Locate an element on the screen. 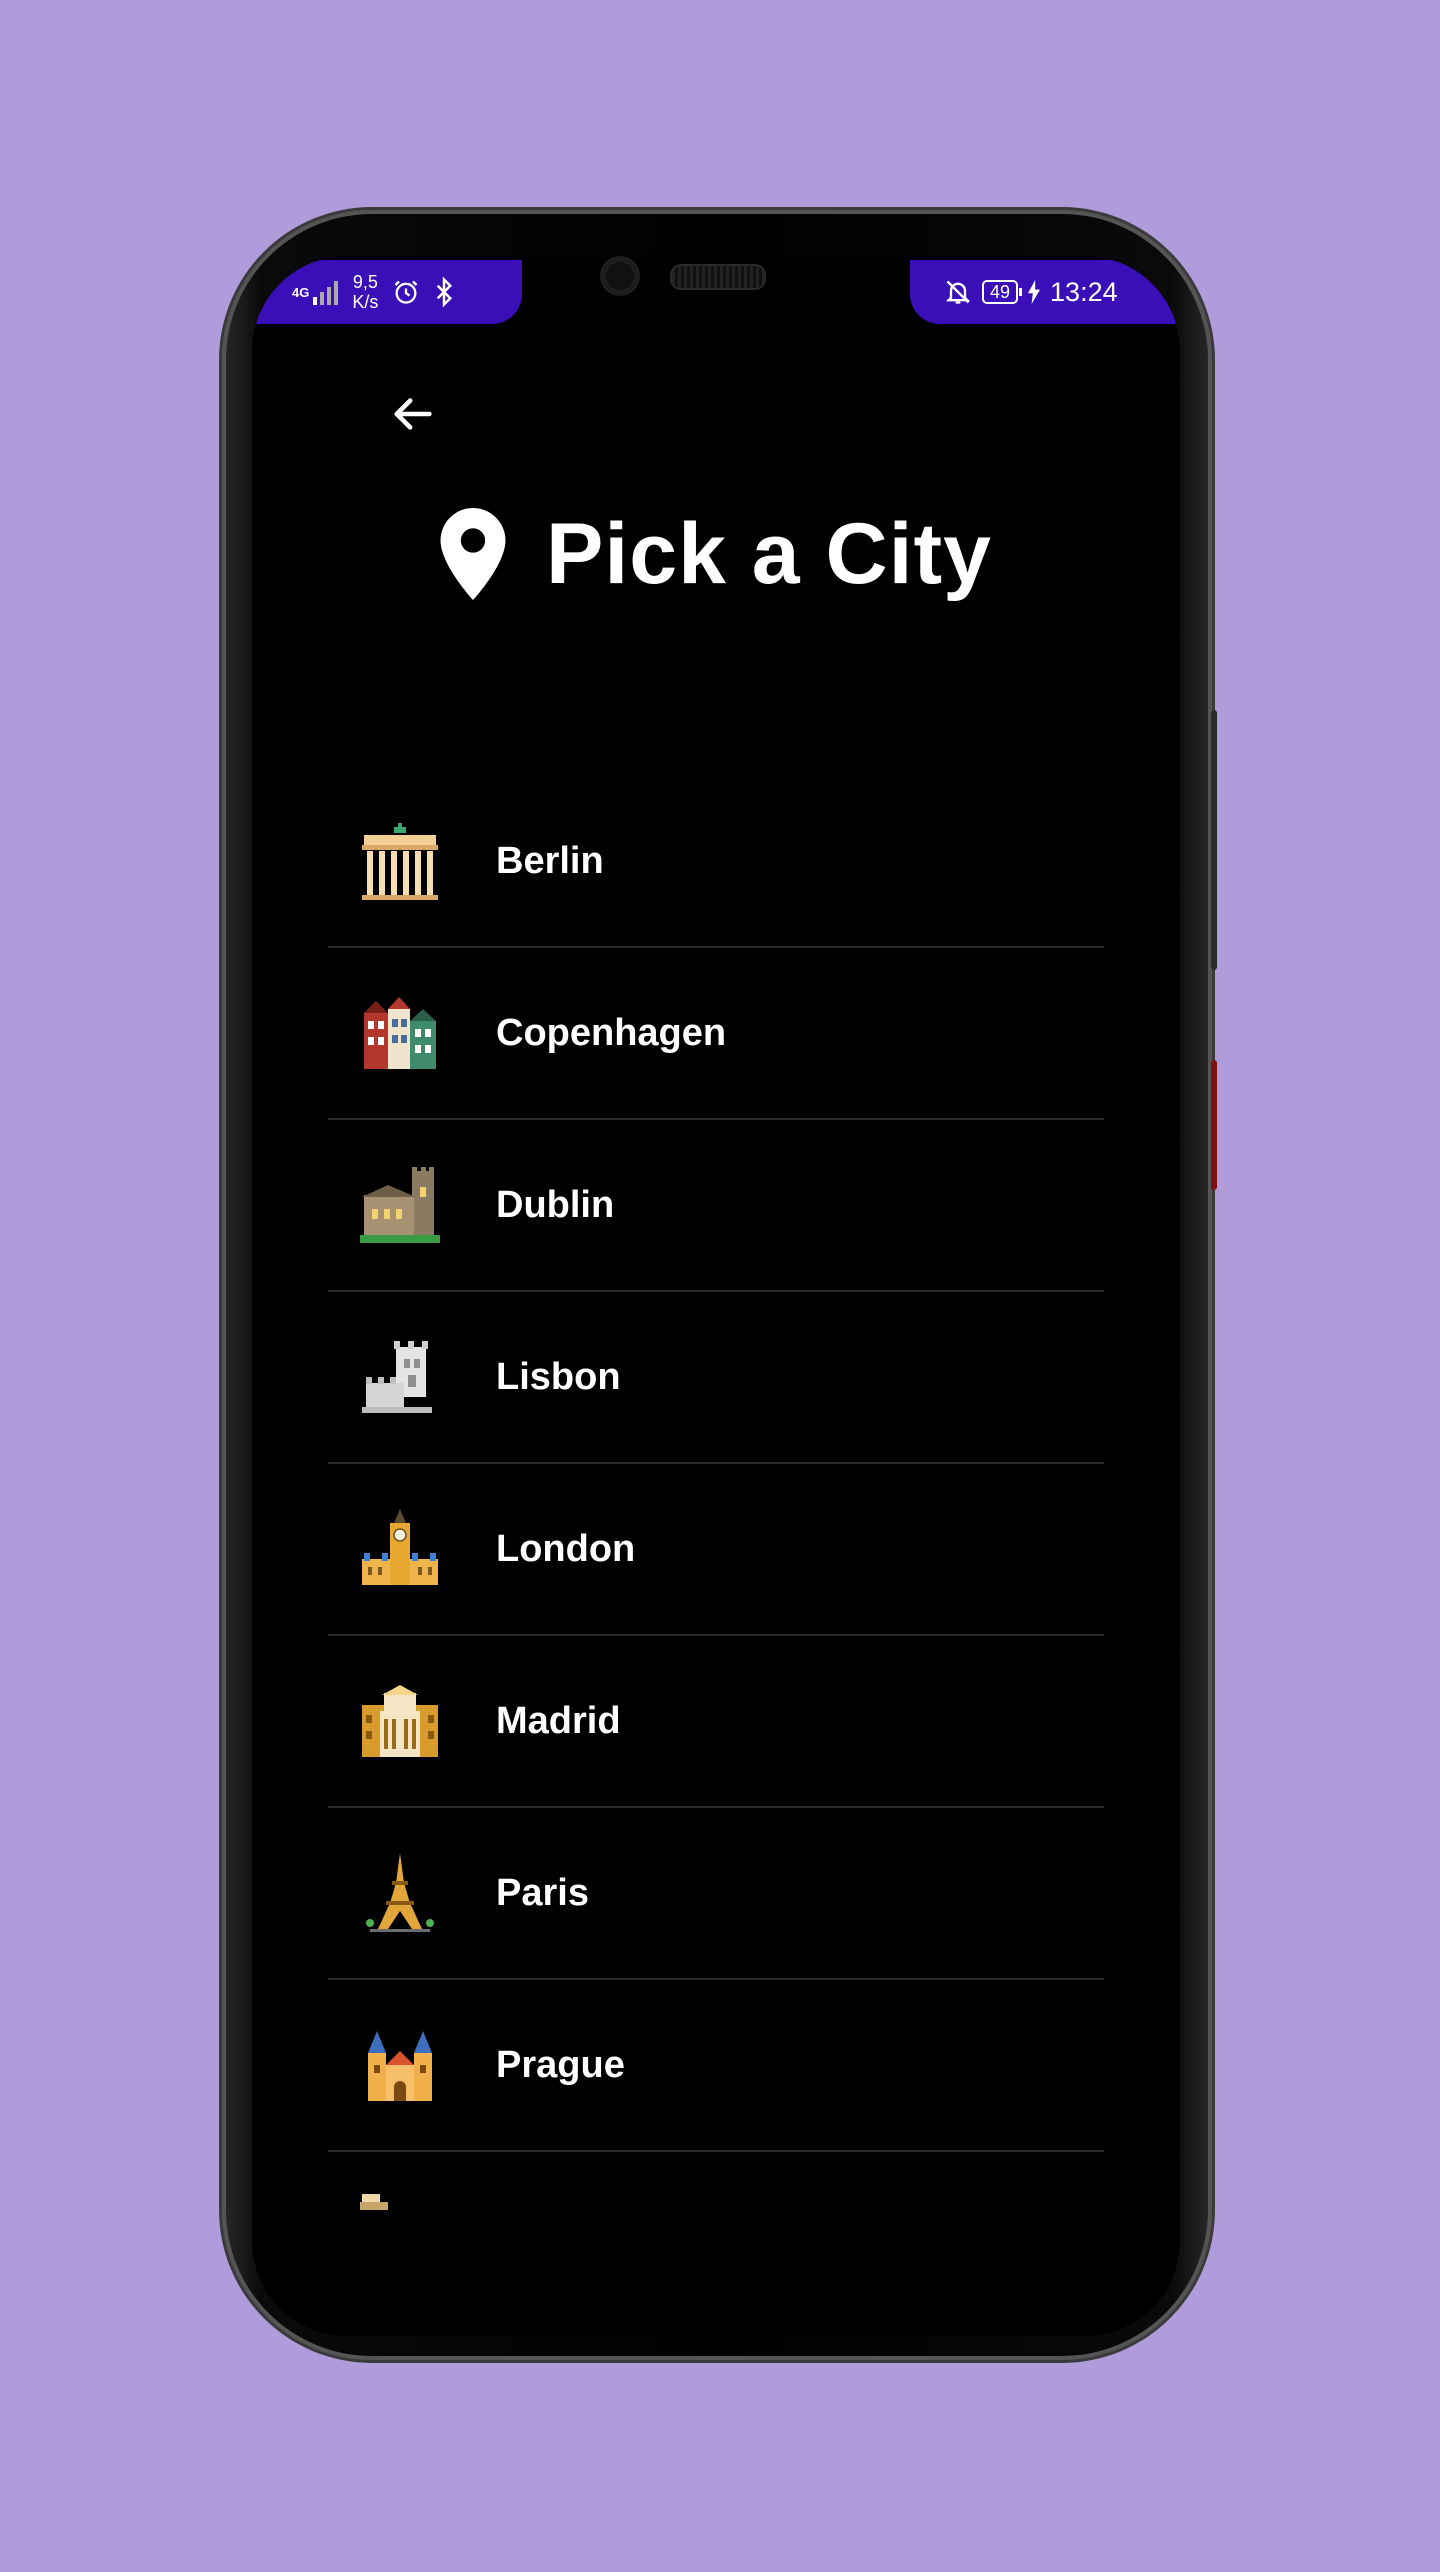 The height and width of the screenshot is (2572, 1440). network-speed: 9,5 K/s is located at coordinates (365, 292).